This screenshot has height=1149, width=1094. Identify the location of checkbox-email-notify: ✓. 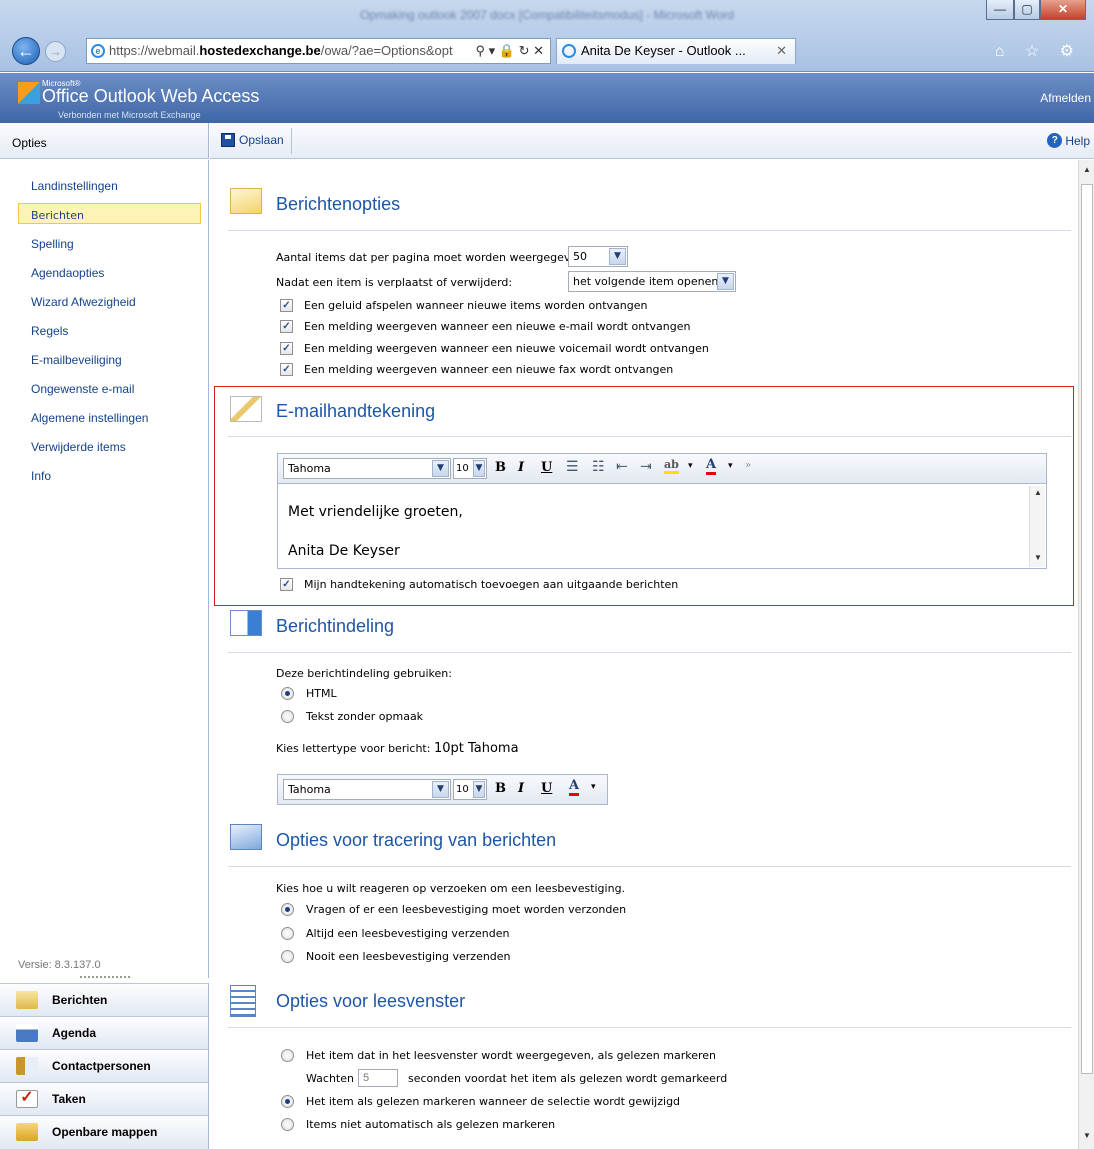
(286, 326).